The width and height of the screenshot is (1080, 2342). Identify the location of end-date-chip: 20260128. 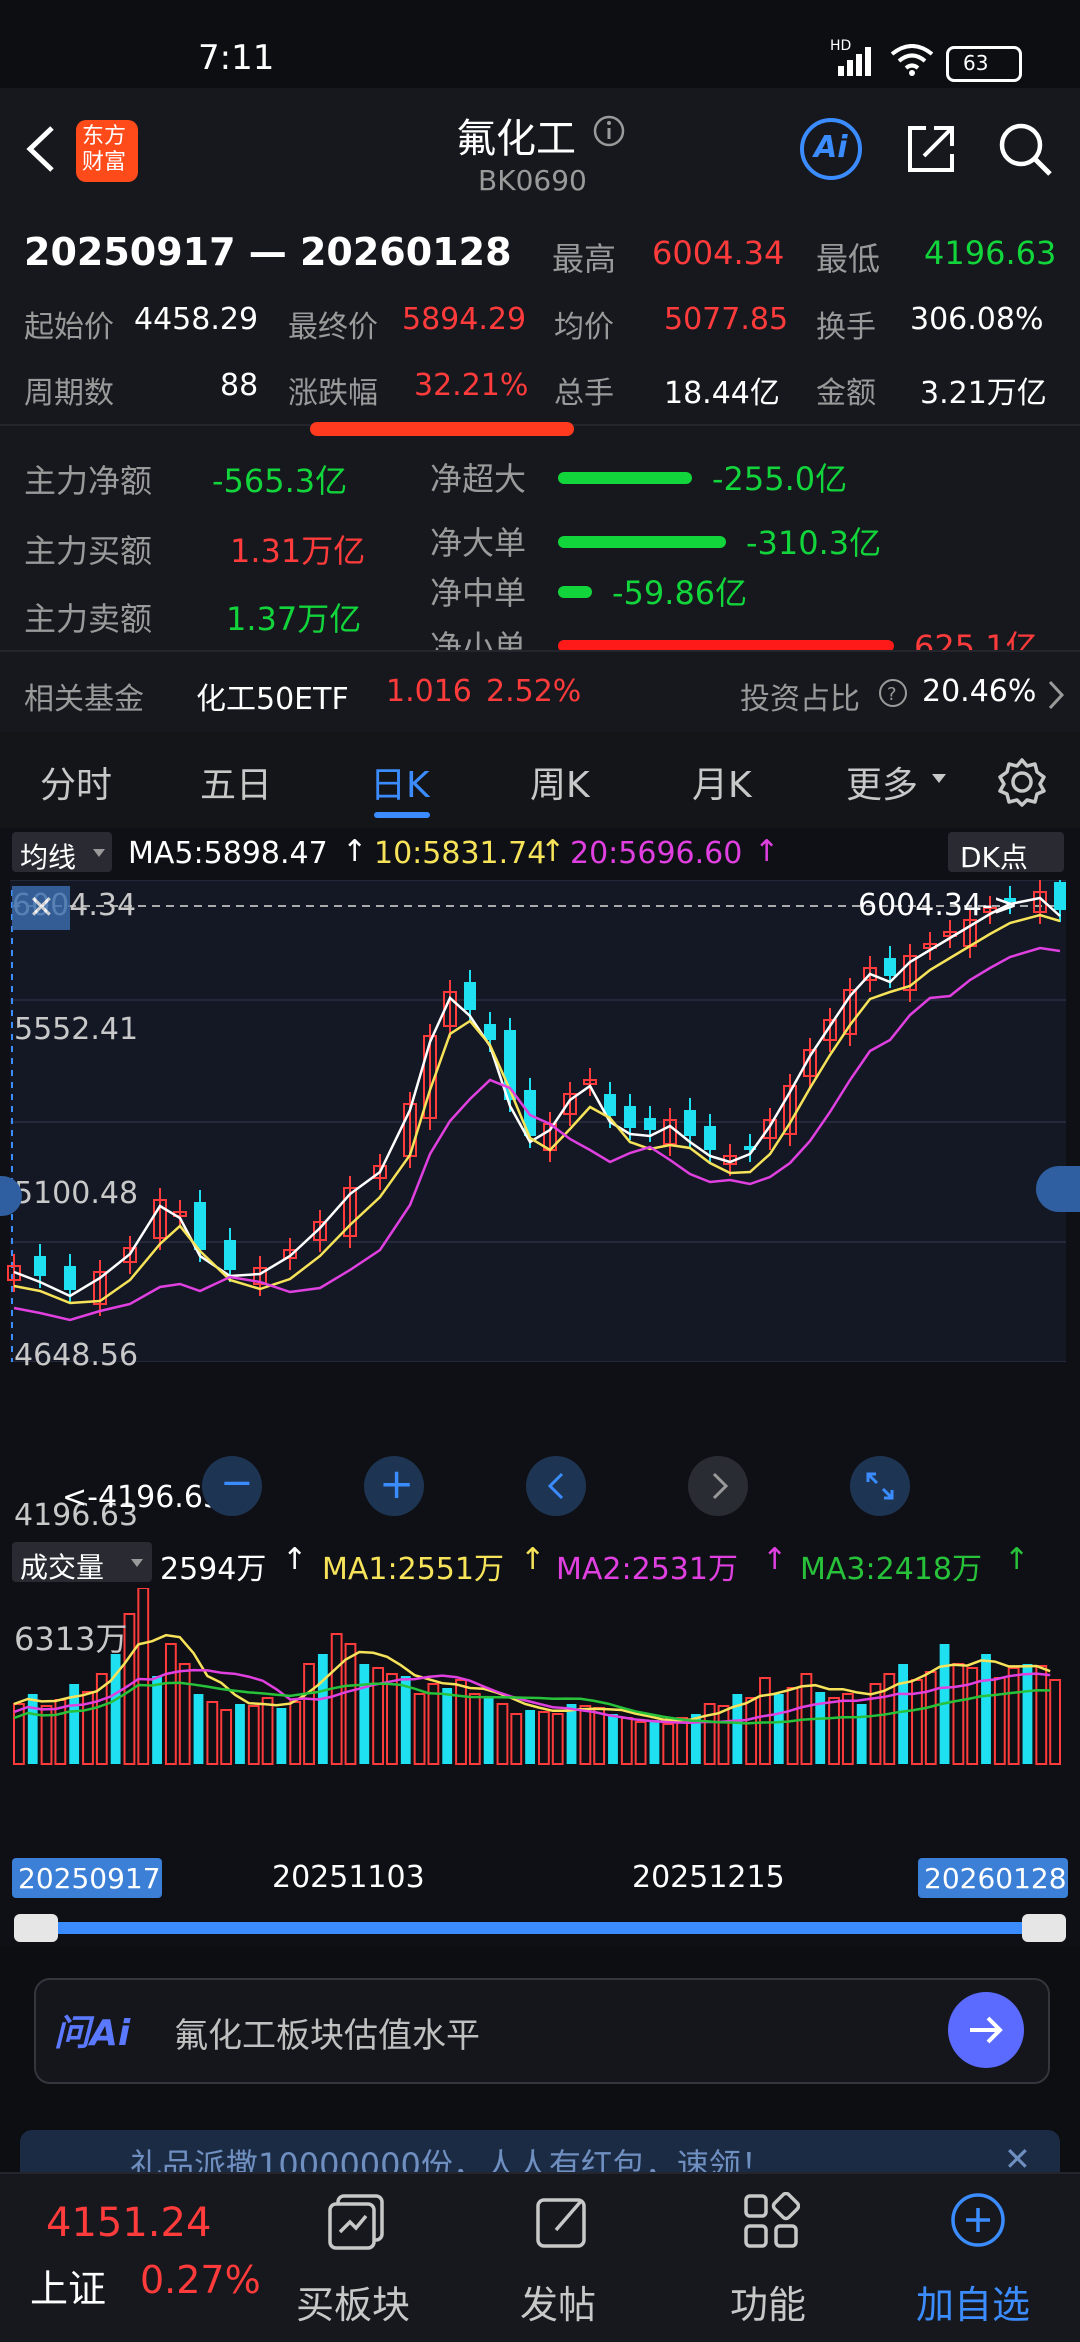
(993, 1878).